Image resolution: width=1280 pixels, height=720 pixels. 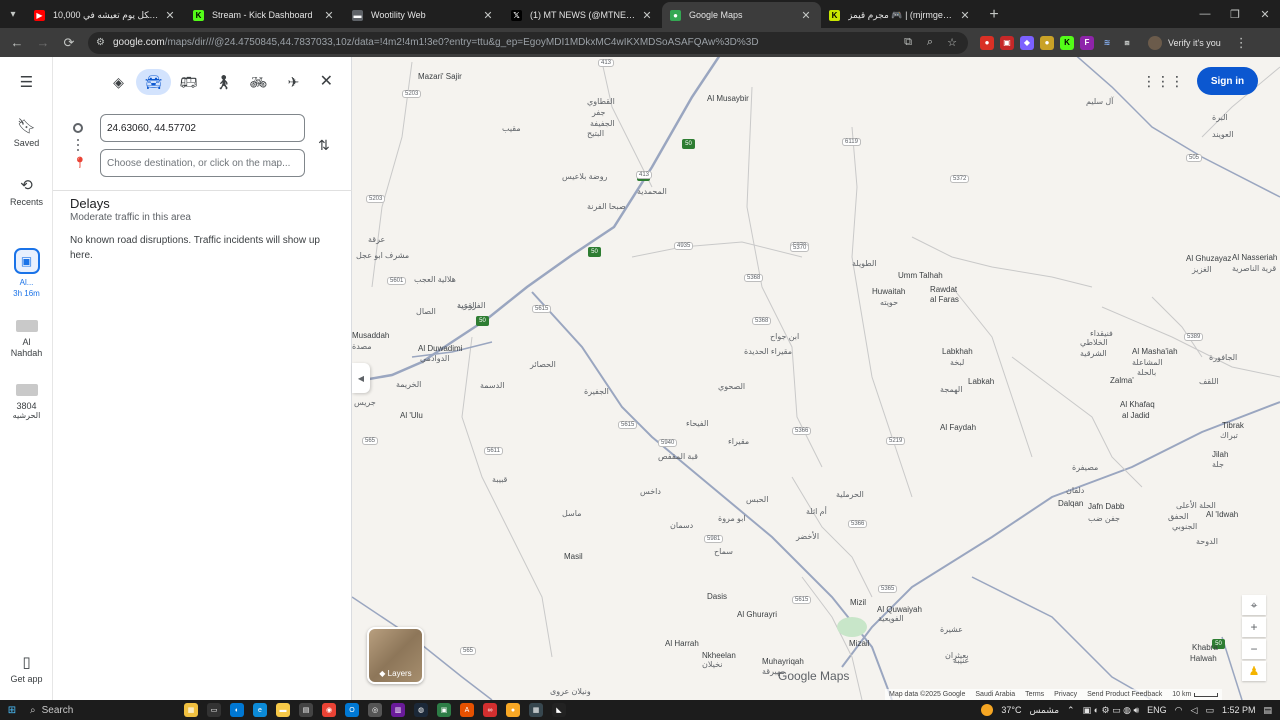 What do you see at coordinates (511, 128) in the screenshot?
I see `map-place-label: مقيب` at bounding box center [511, 128].